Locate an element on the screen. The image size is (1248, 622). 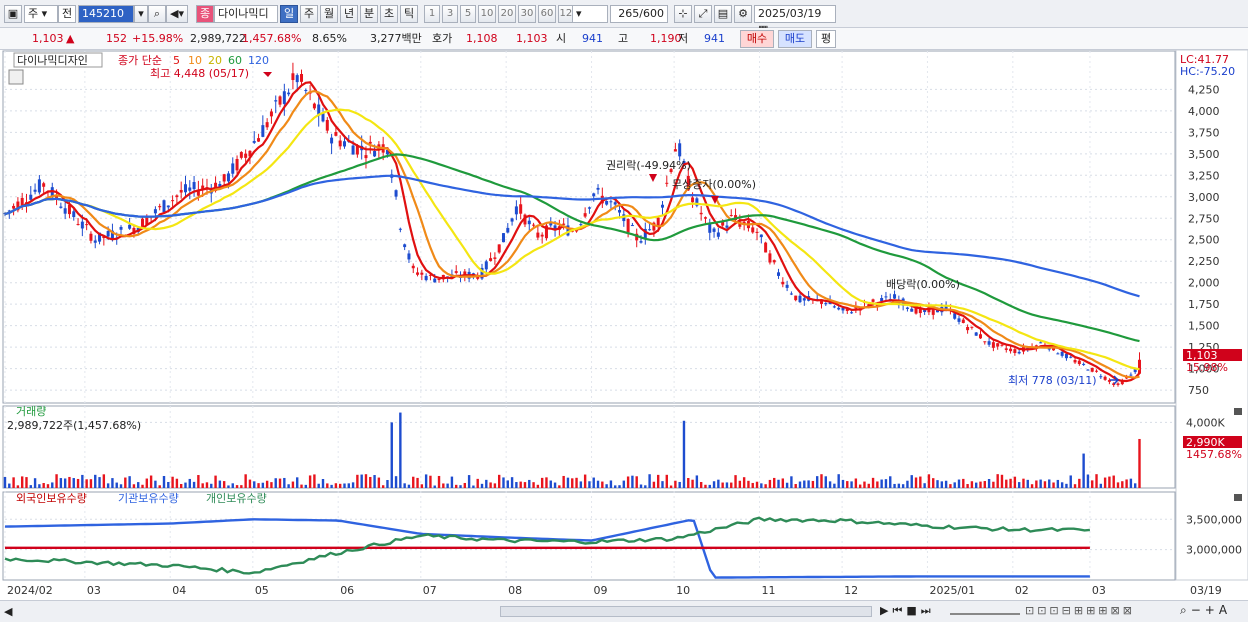
buy-button: 매수 is located at coordinates (757, 39).